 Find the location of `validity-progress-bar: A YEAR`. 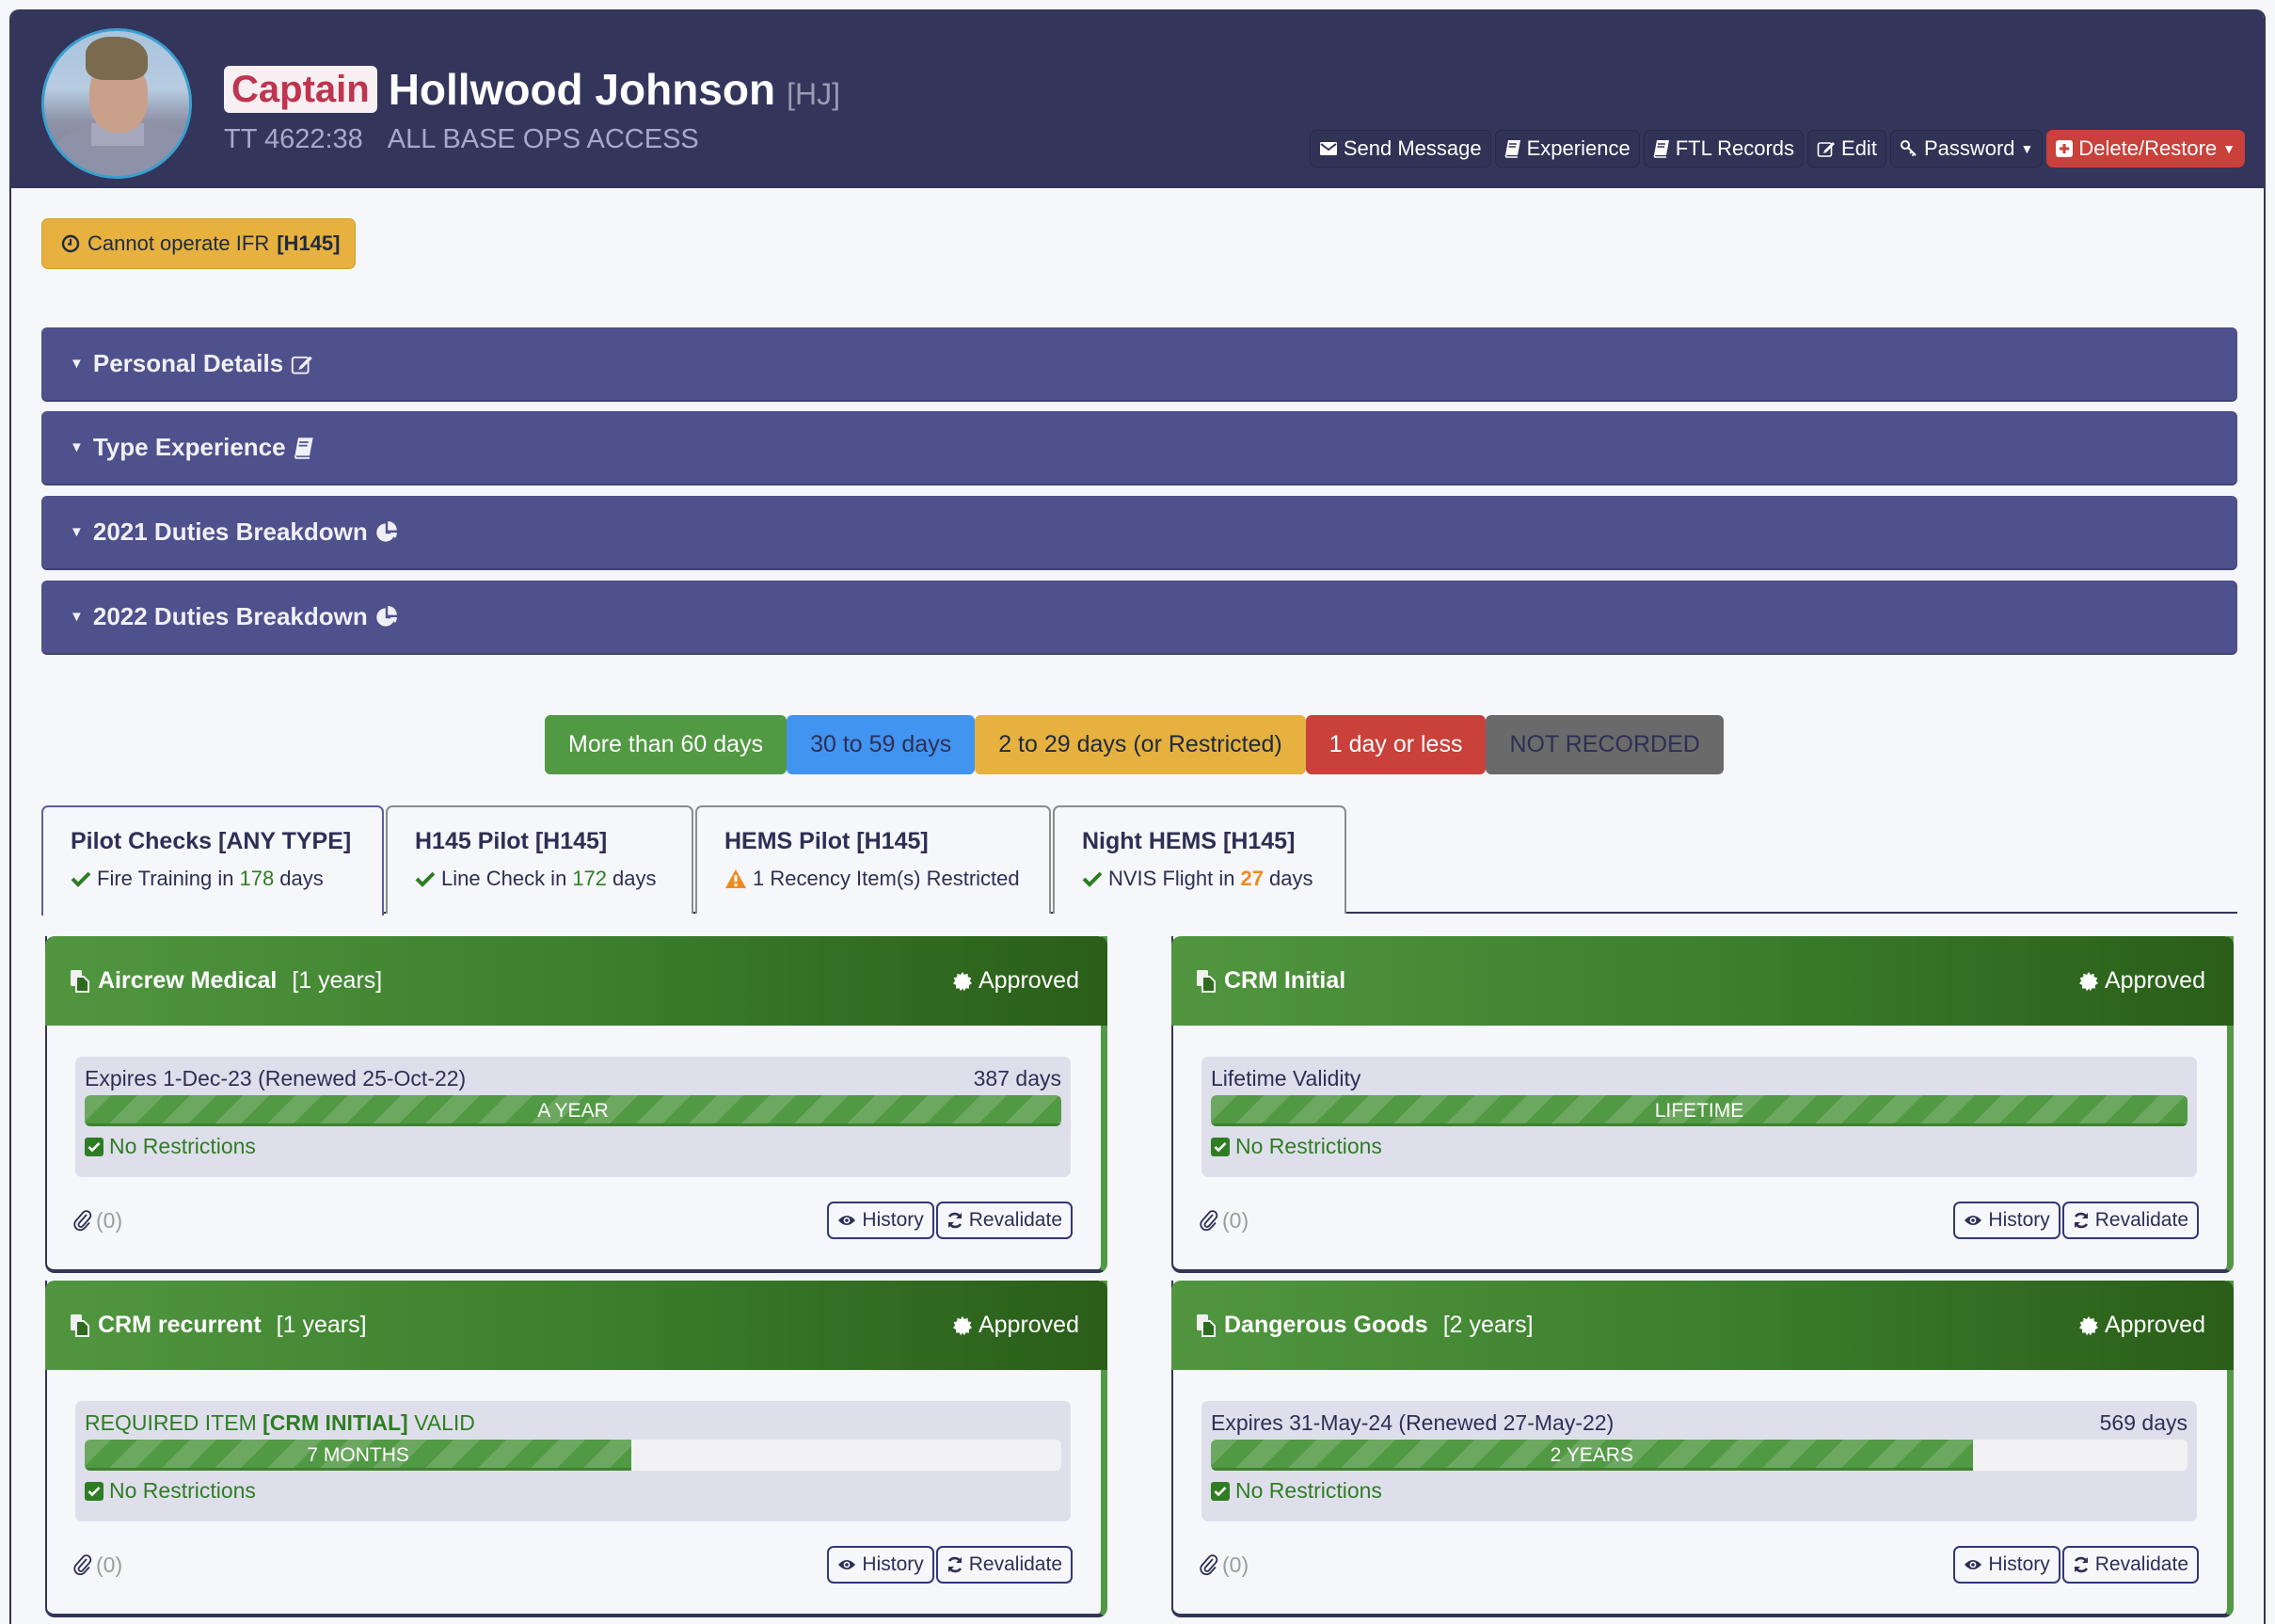

validity-progress-bar: A YEAR is located at coordinates (573, 1110).